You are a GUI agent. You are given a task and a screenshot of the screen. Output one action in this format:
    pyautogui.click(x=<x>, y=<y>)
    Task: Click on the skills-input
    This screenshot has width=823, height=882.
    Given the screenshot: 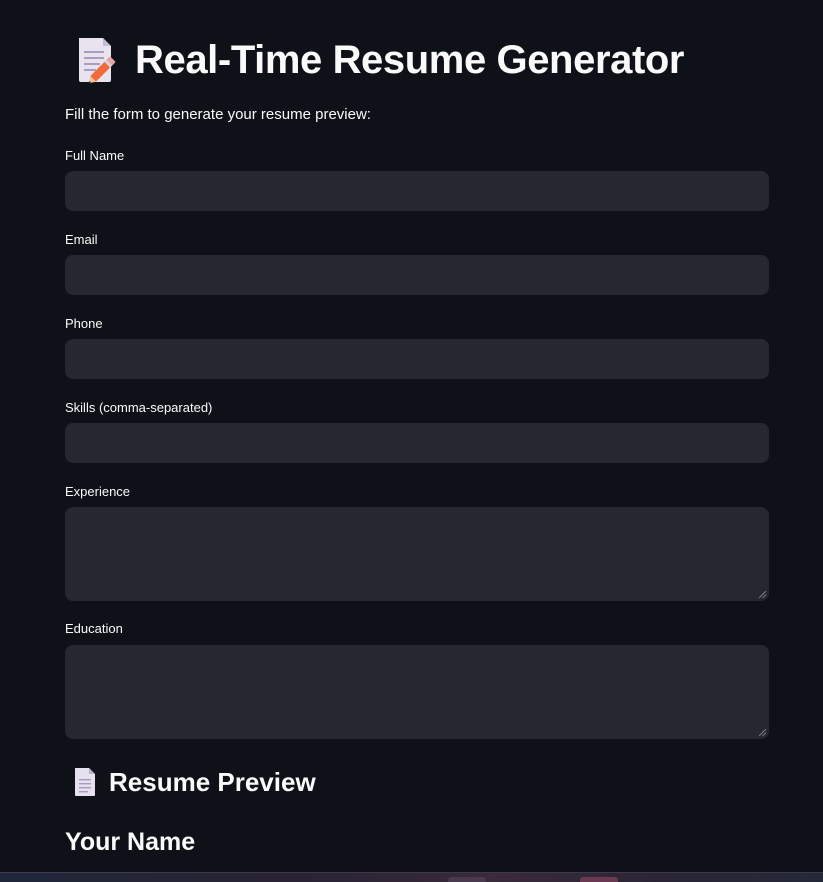 What is the action you would take?
    pyautogui.click(x=417, y=443)
    